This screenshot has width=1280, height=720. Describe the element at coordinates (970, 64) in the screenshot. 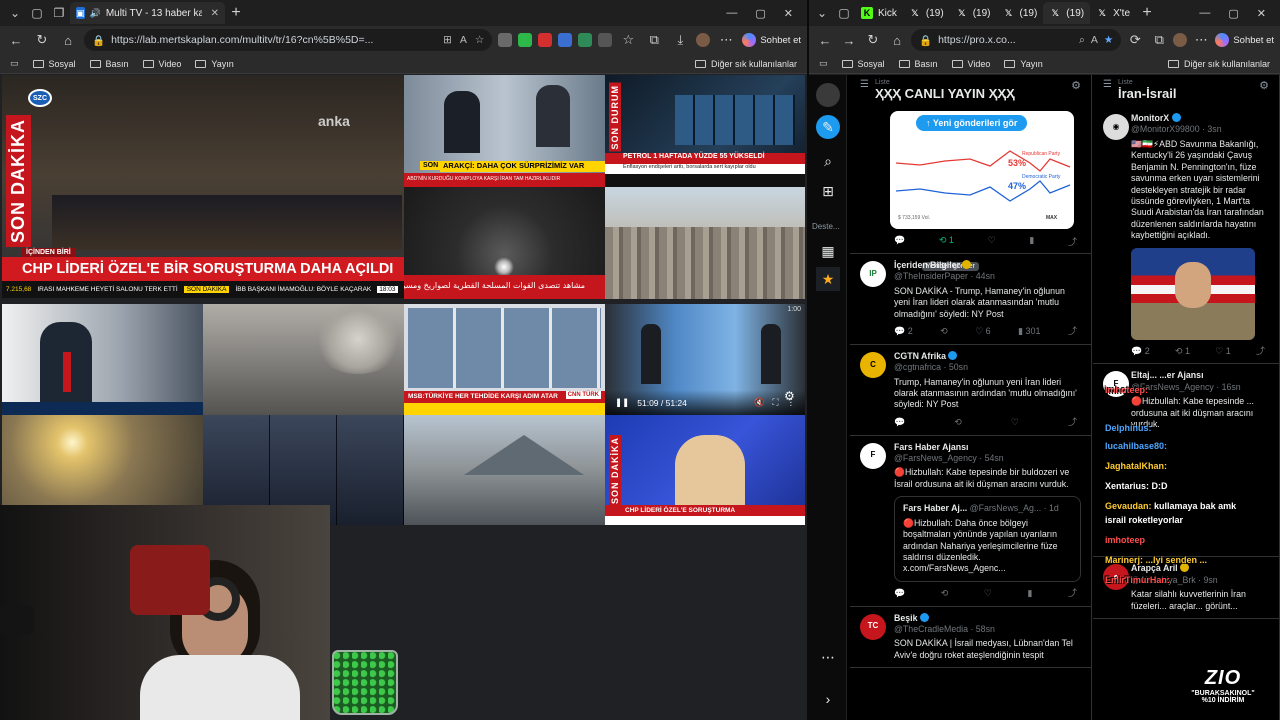

I see `bookmark-video: Video` at that location.